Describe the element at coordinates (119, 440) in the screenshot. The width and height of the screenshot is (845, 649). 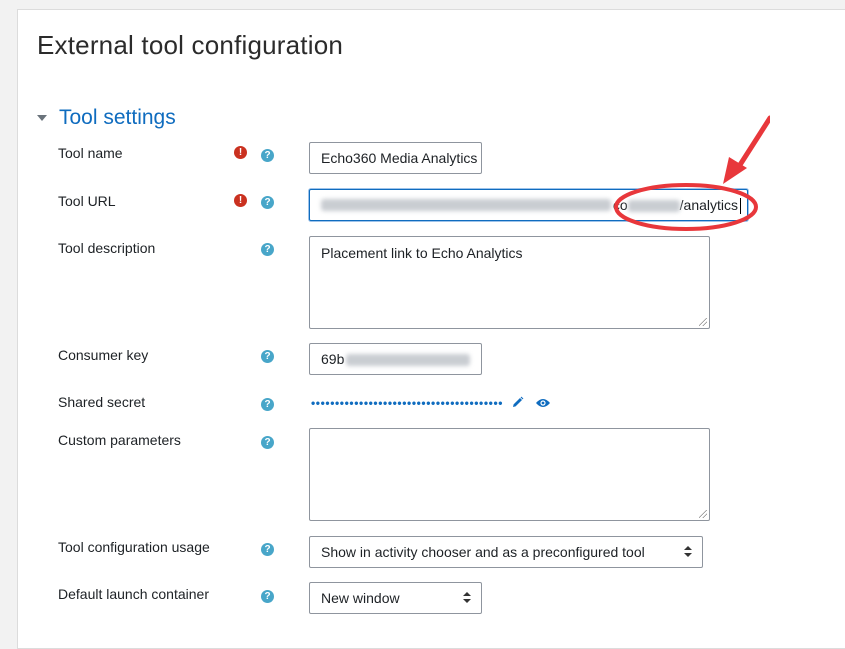
I see `custom-parameters-label: Custom parameters` at that location.